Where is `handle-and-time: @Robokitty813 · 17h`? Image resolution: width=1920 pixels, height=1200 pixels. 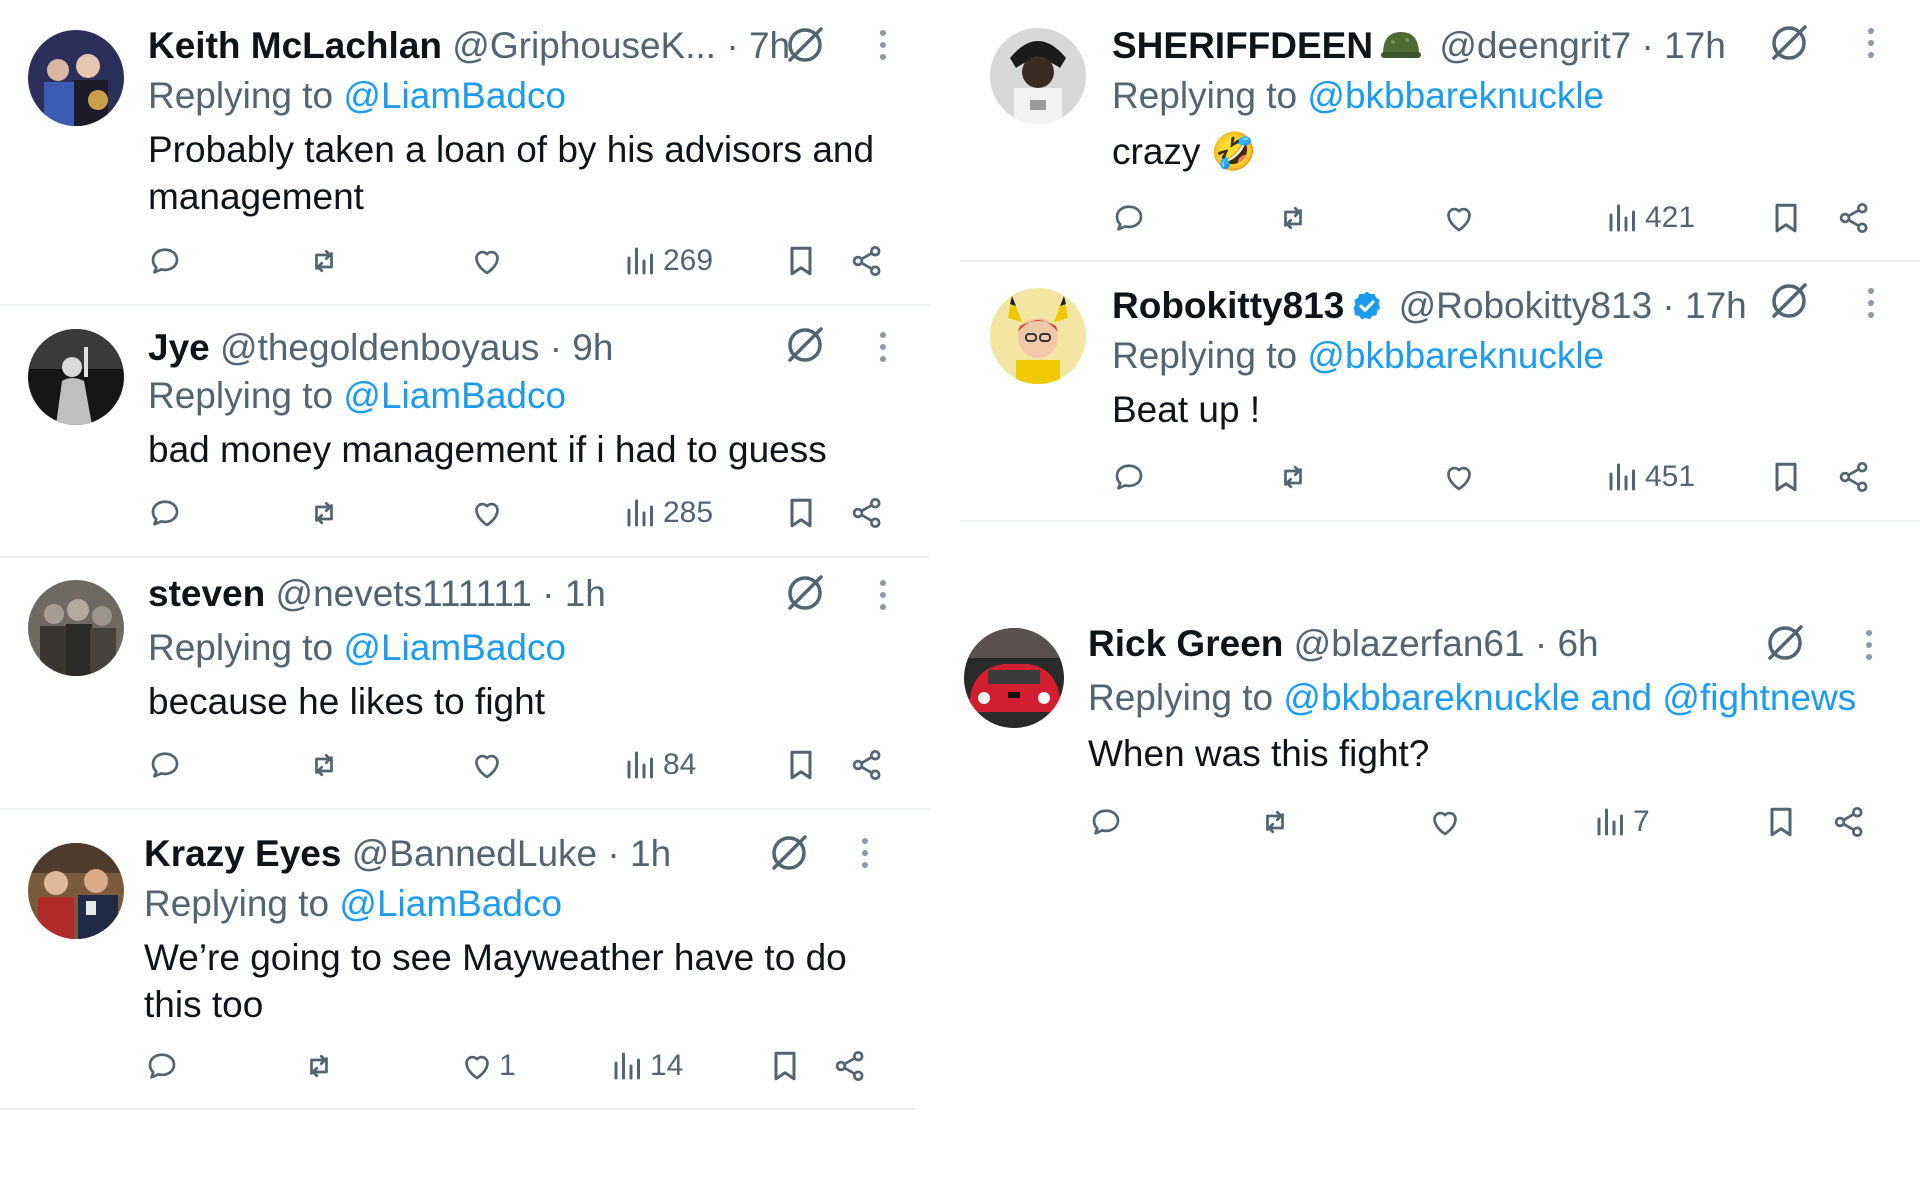 handle-and-time: @Robokitty813 · 17h is located at coordinates (1573, 305).